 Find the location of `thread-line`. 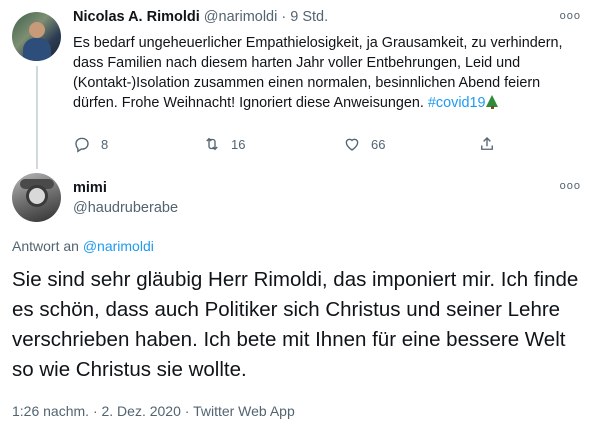

thread-line is located at coordinates (37, 117).